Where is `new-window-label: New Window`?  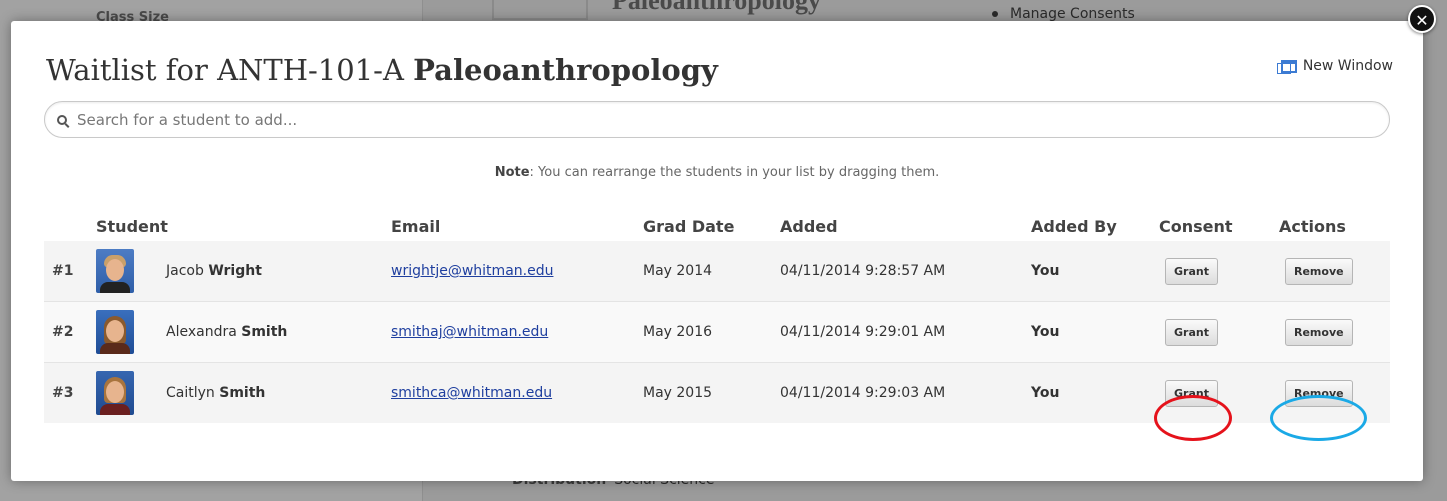 new-window-label: New Window is located at coordinates (1347, 66).